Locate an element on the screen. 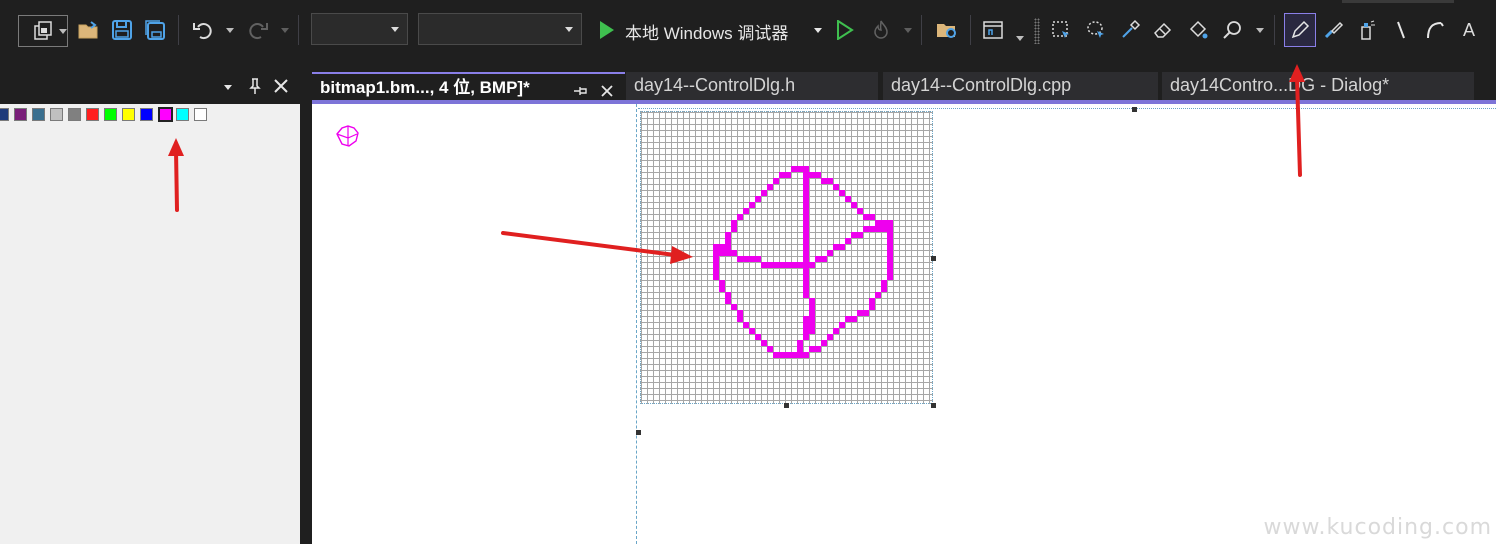 This screenshot has width=1496, height=544. zoom-dropdown-icon is located at coordinates (1260, 30).